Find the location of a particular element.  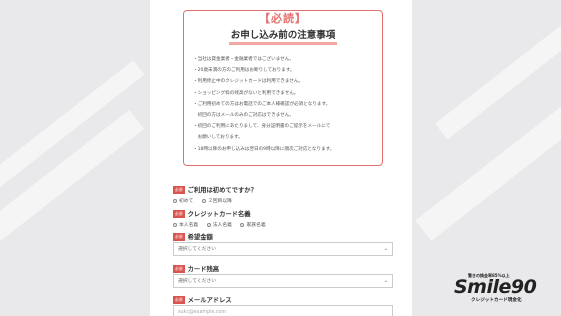

logo-subtitle: クレジットカード現金化 is located at coordinates (496, 300).